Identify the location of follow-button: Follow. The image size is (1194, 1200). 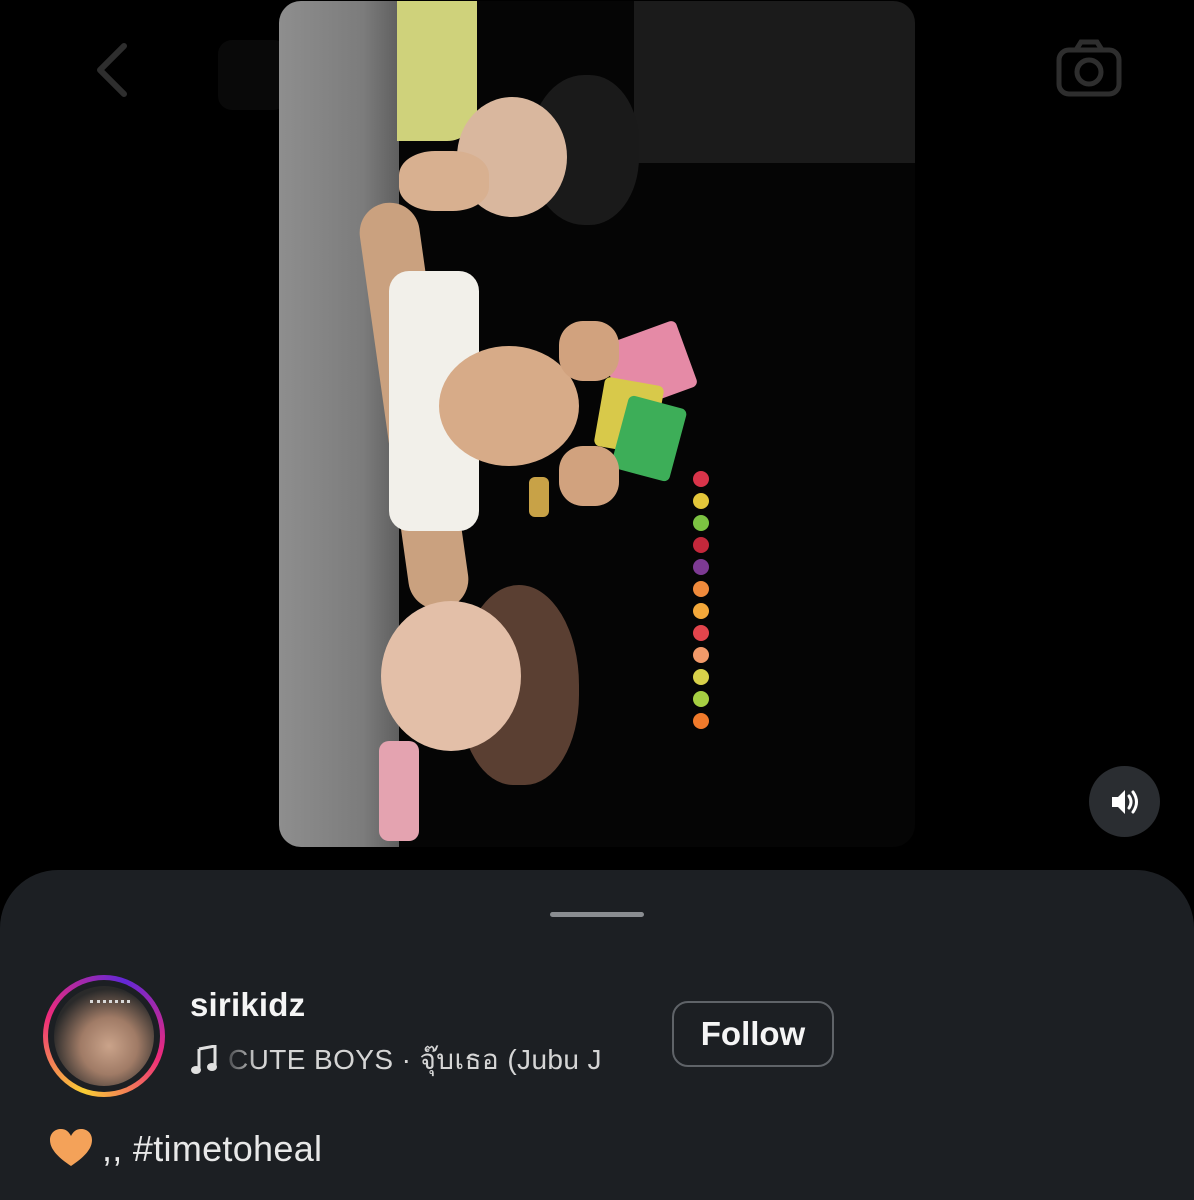
(753, 1034).